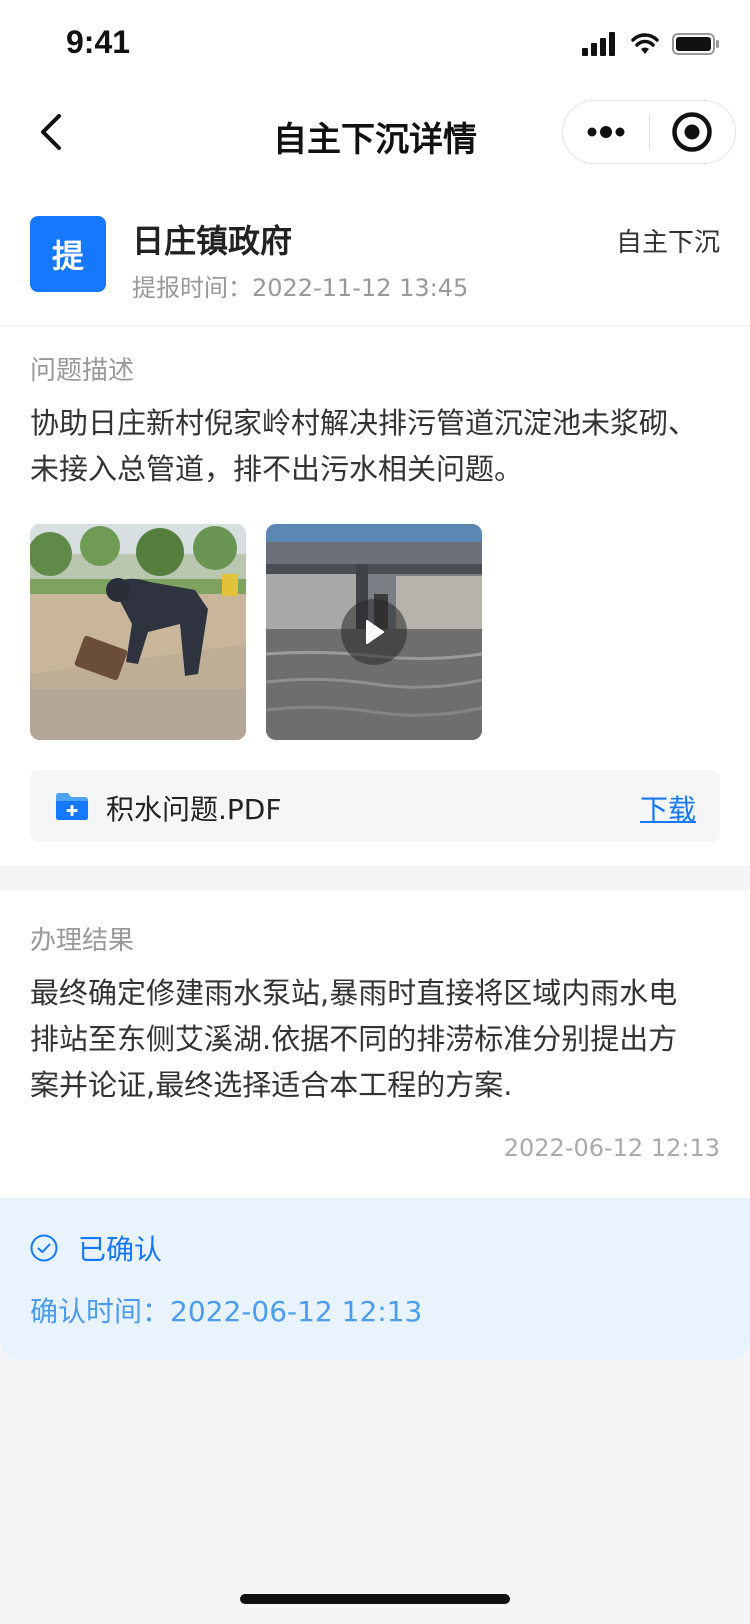  What do you see at coordinates (375, 806) in the screenshot?
I see `attachment-row: 积水问题.PDF 下载` at bounding box center [375, 806].